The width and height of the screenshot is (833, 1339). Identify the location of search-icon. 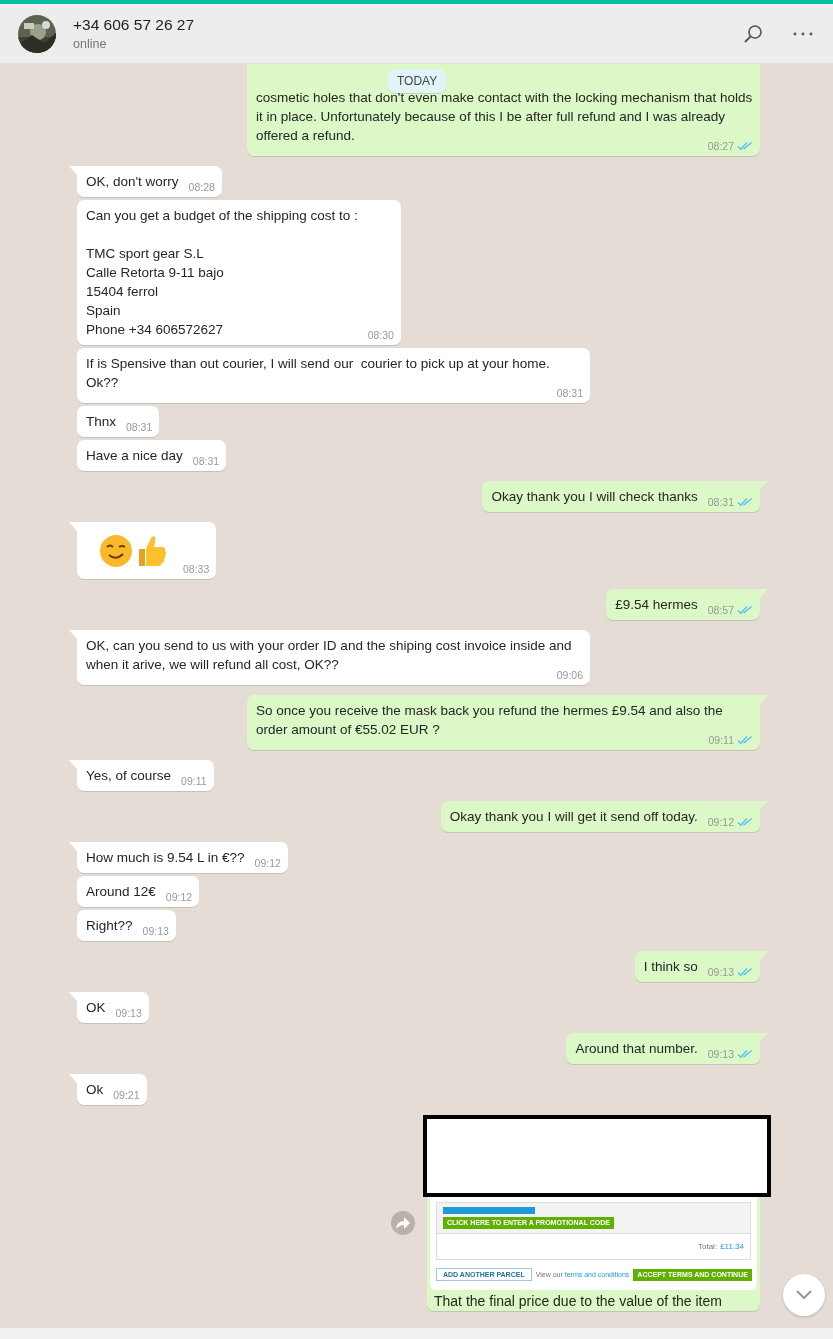
(753, 33).